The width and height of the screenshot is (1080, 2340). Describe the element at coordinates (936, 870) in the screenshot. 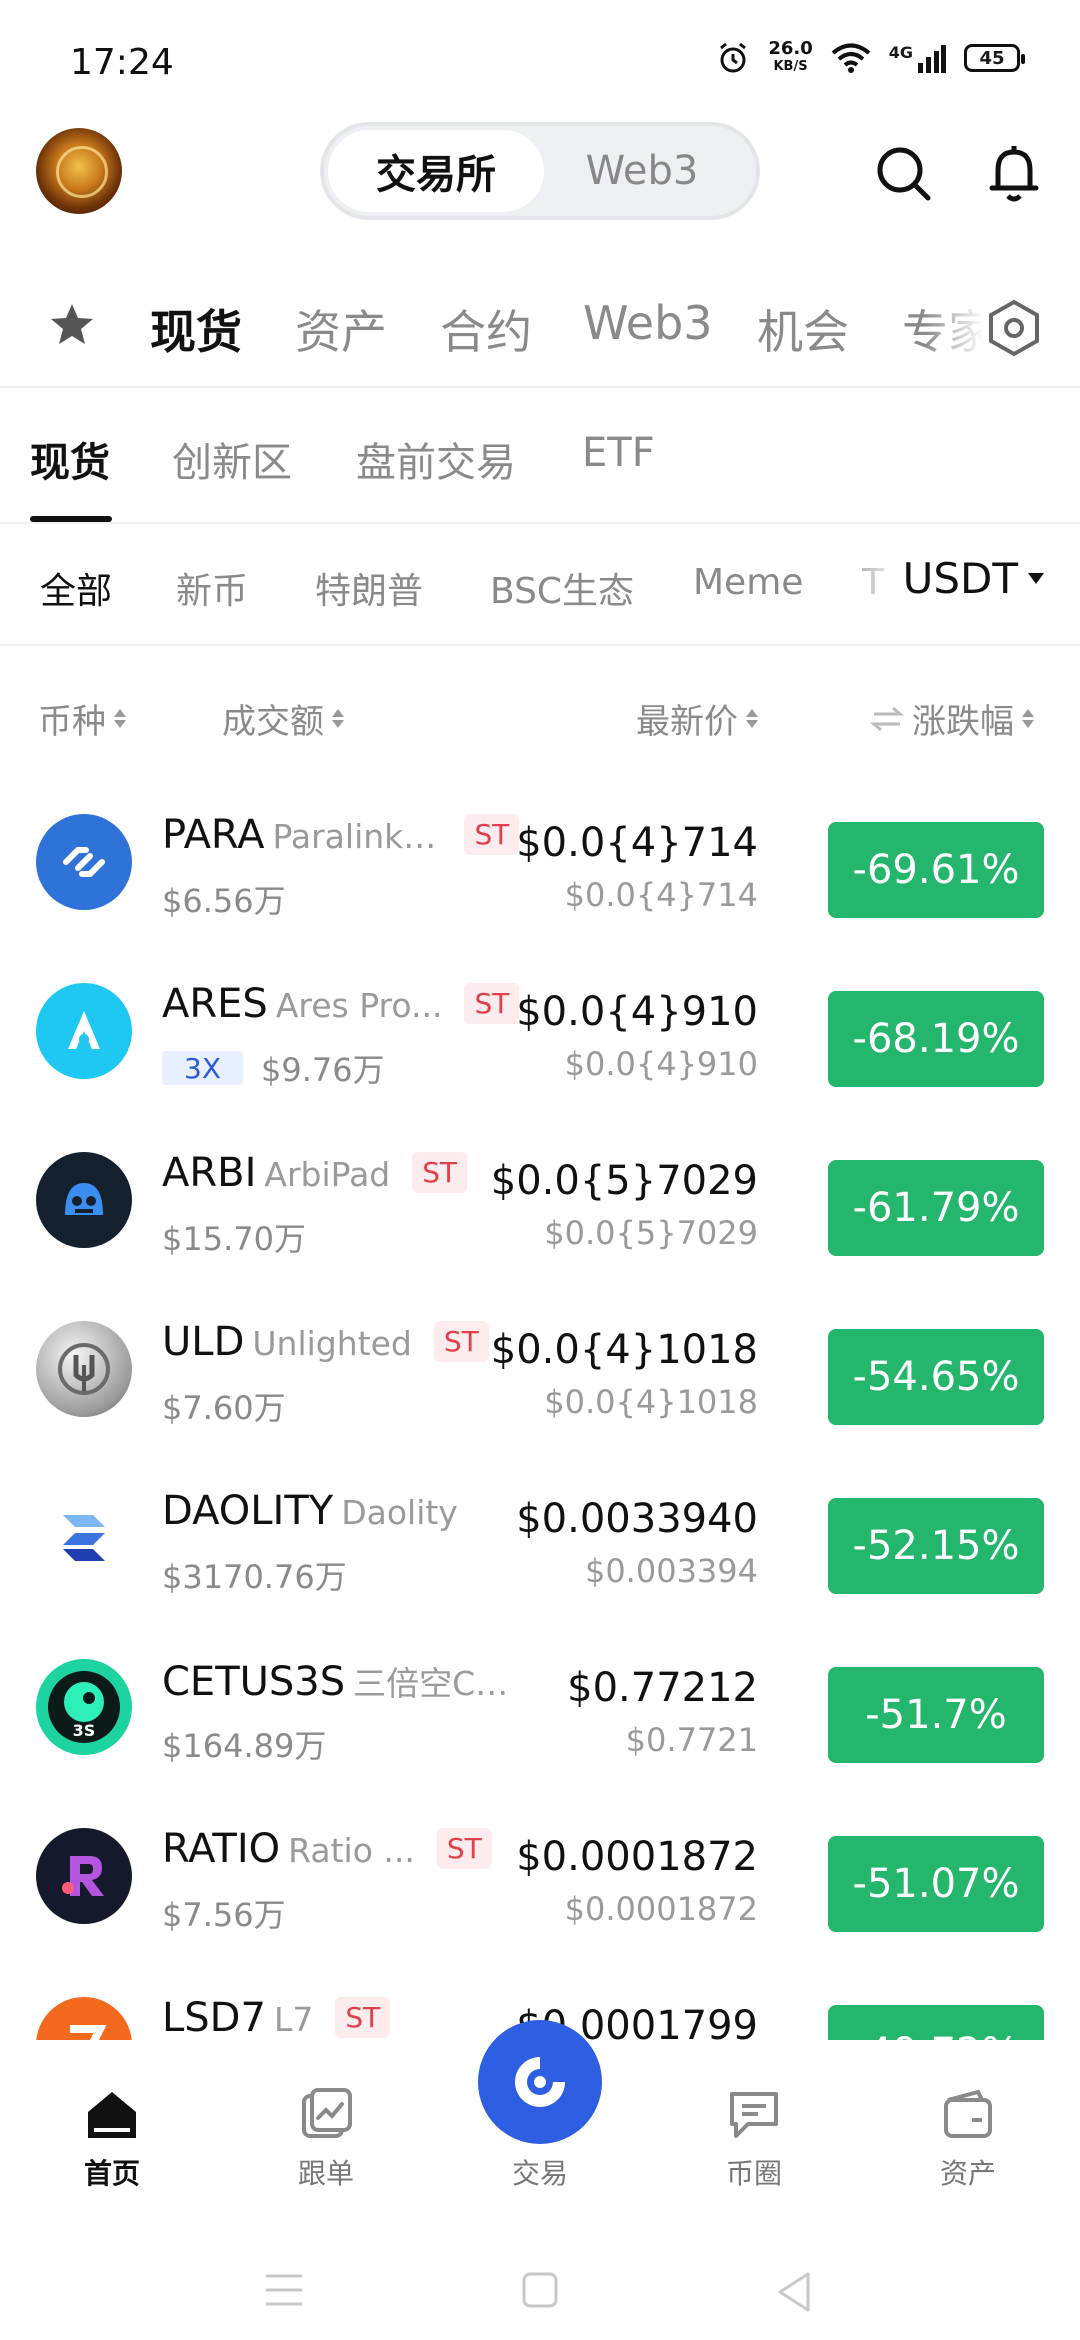

I see `change-badge: -69.61%` at that location.